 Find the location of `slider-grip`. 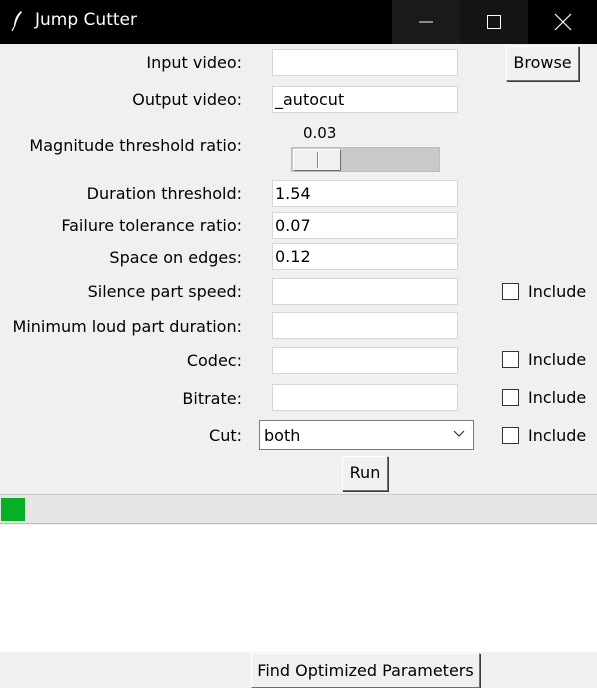

slider-grip is located at coordinates (318, 160).